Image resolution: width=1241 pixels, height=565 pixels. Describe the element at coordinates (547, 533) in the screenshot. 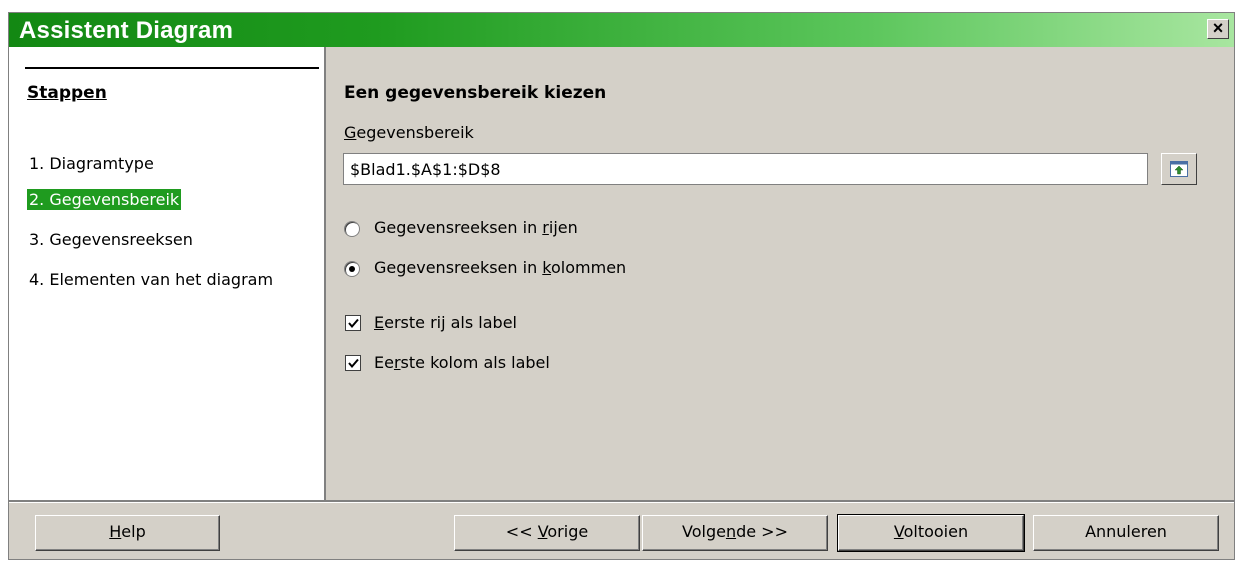

I see `previous-button: << Vorige` at that location.